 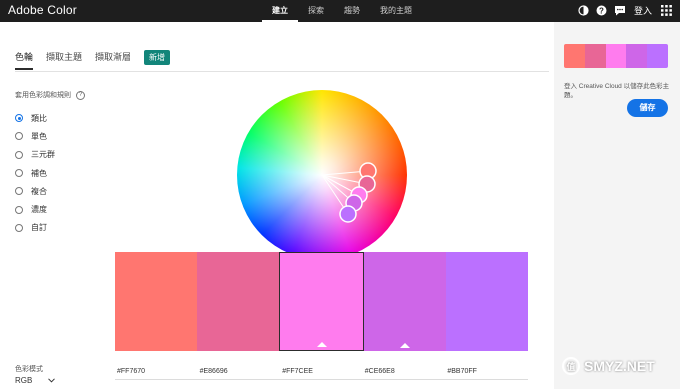 What do you see at coordinates (64, 60) in the screenshot?
I see `tab-extract-theme: 擷取主題` at bounding box center [64, 60].